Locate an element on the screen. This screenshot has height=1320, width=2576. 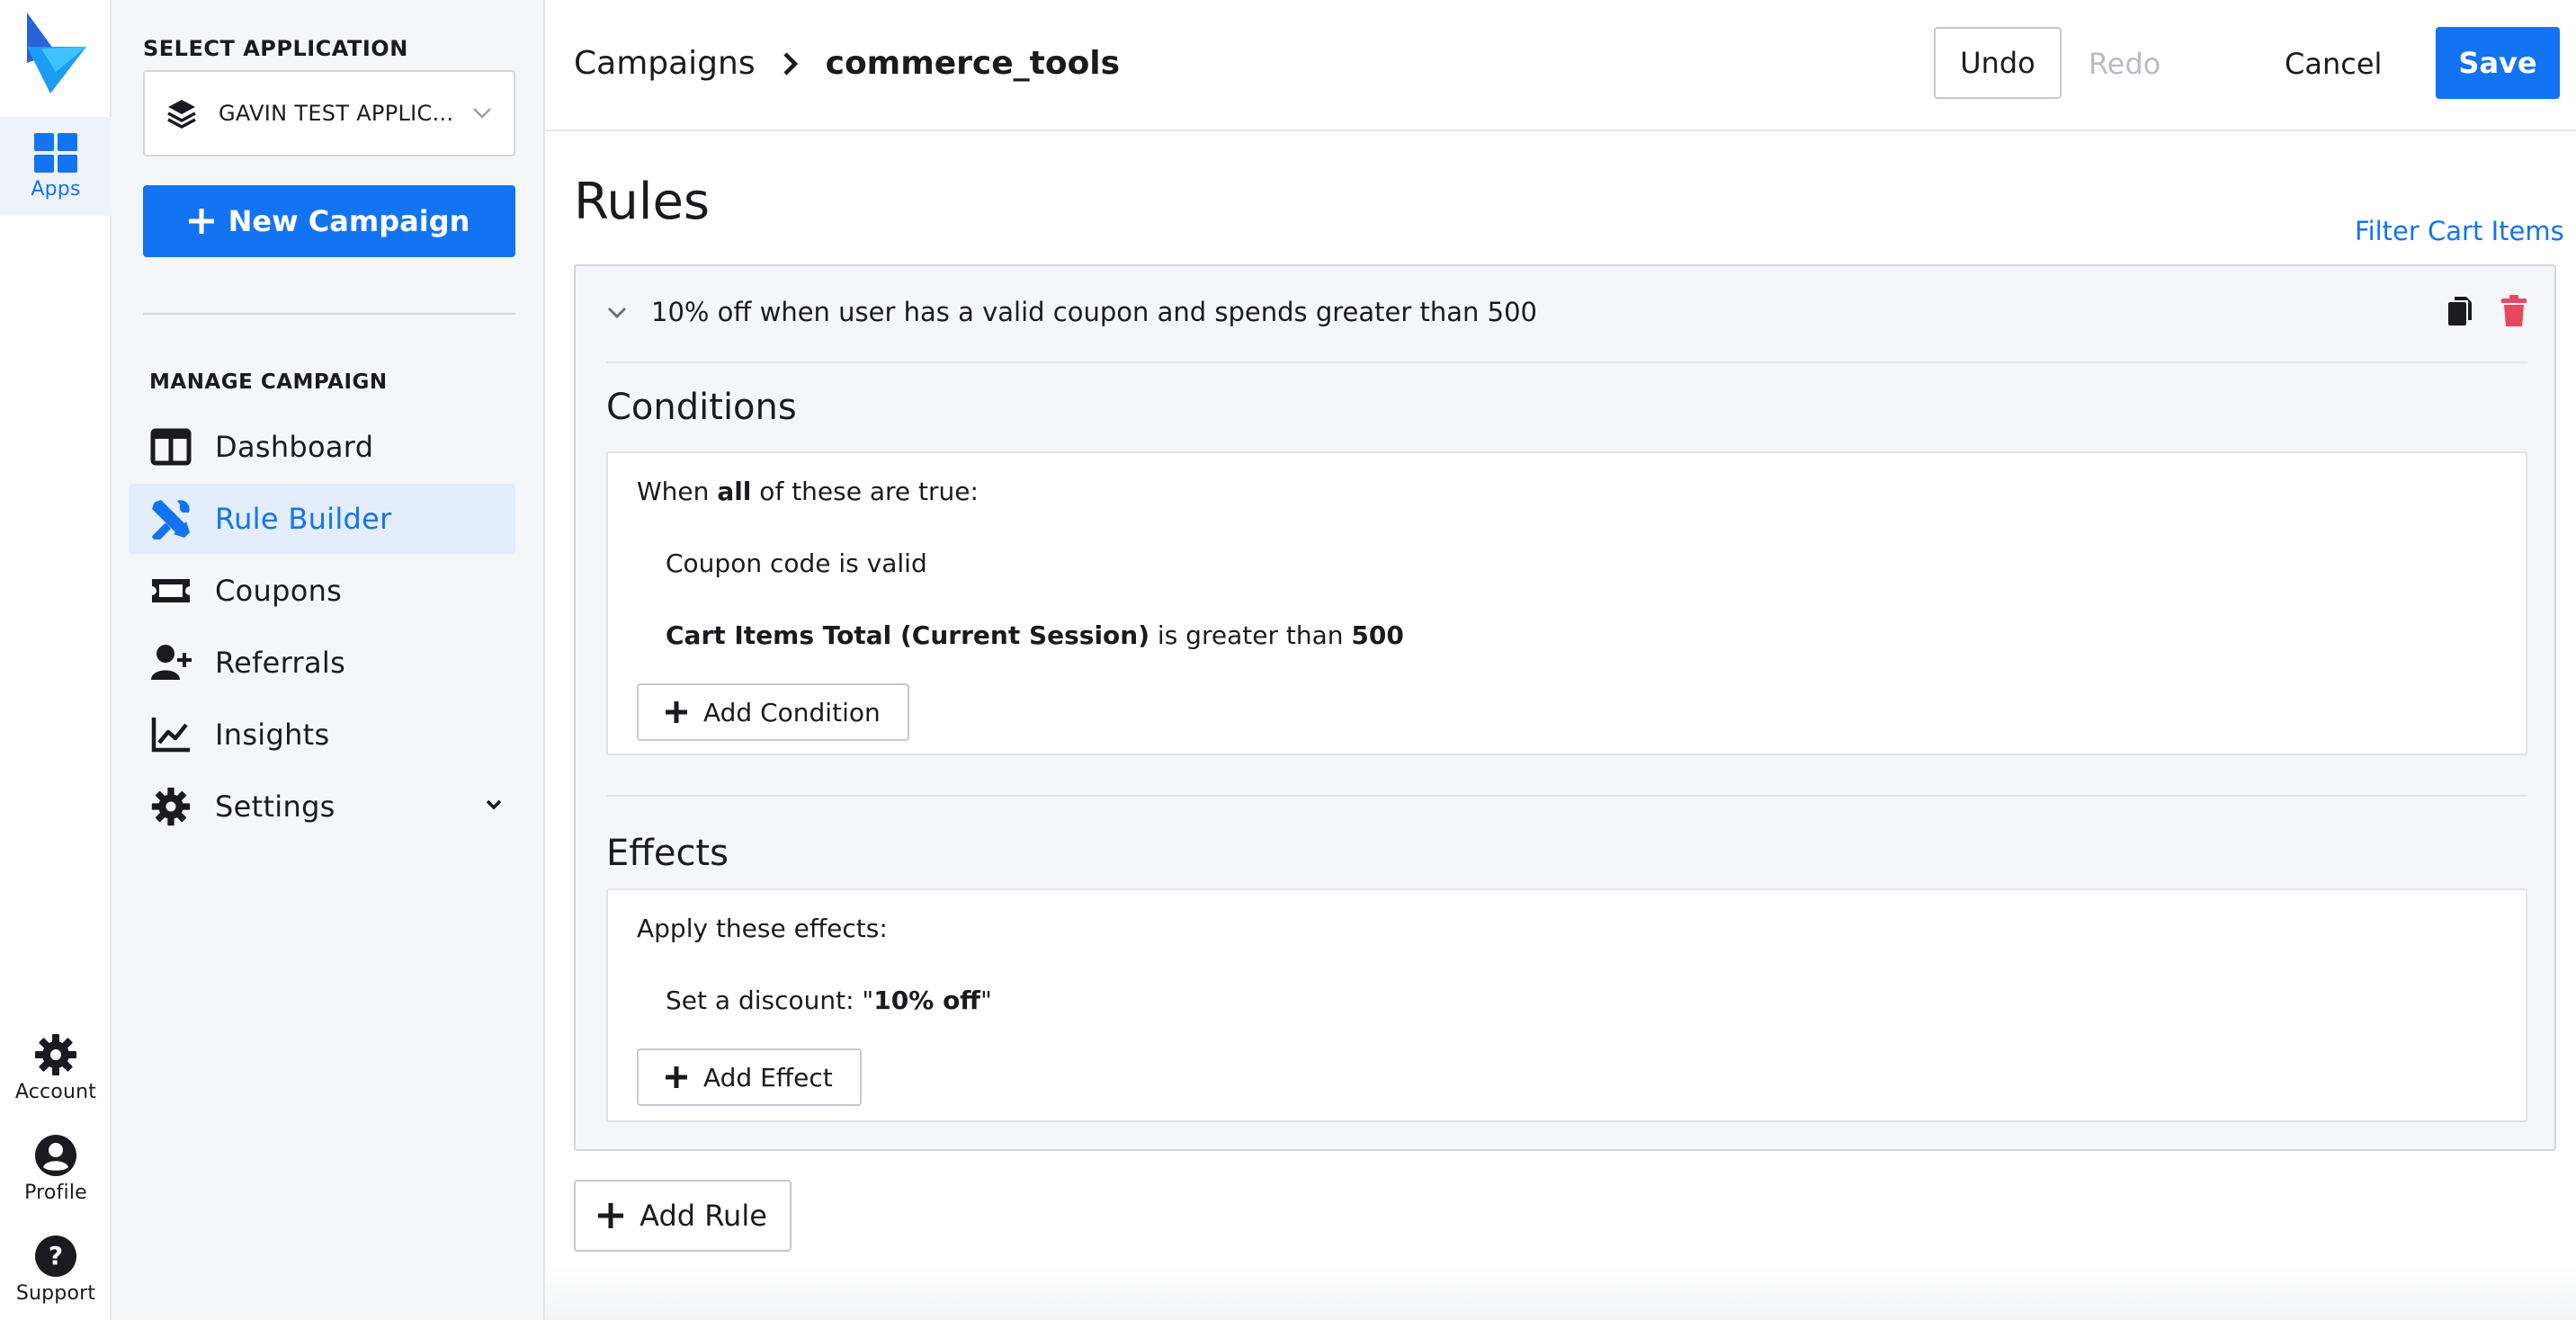
cancel-button: Cancel is located at coordinates (2333, 64).